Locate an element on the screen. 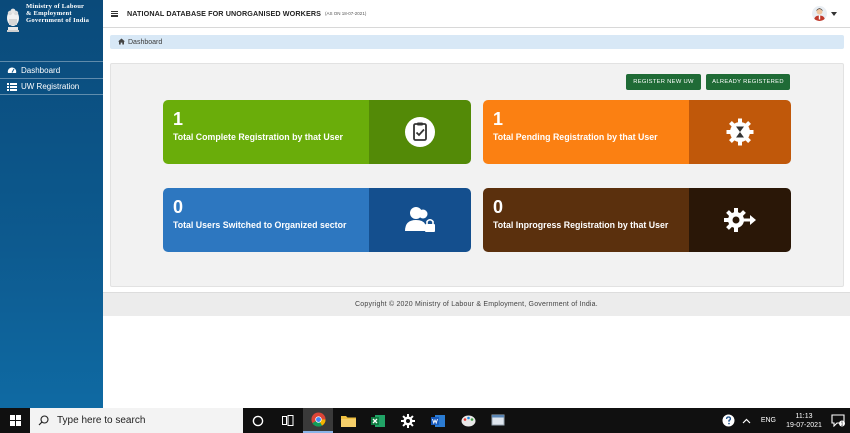  clock-time: 11:13 is located at coordinates (804, 416).